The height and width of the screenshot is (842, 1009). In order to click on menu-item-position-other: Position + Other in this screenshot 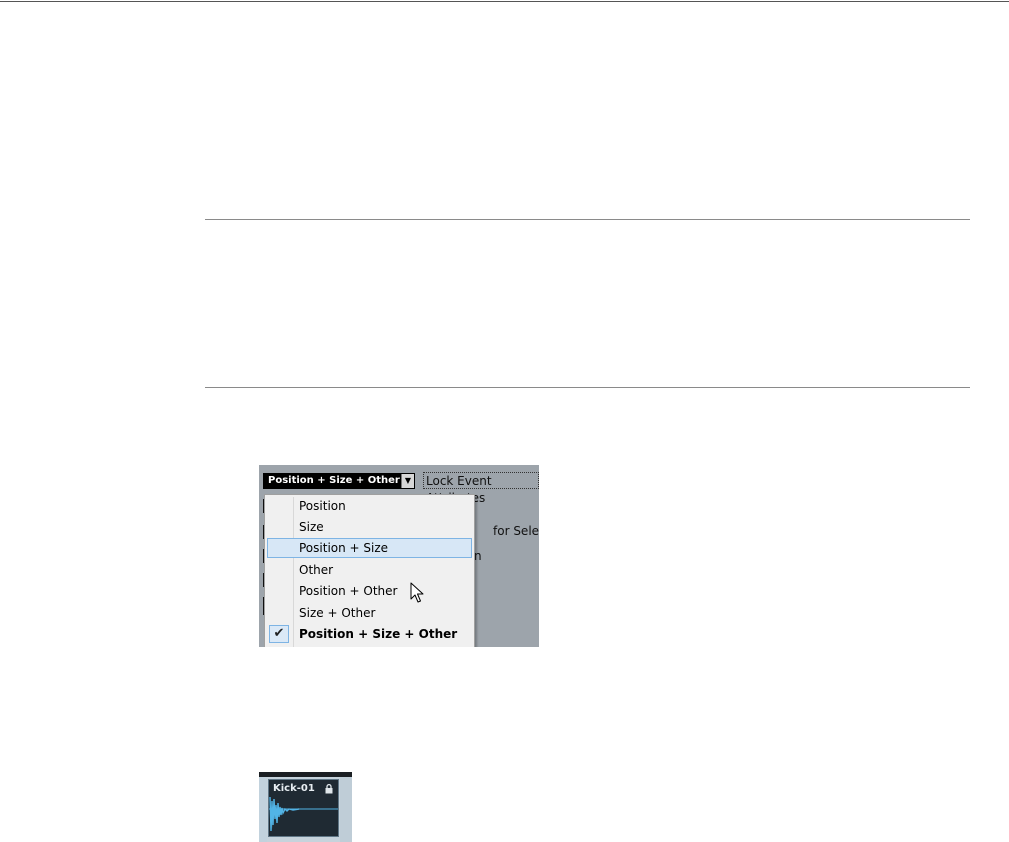, I will do `click(369, 591)`.